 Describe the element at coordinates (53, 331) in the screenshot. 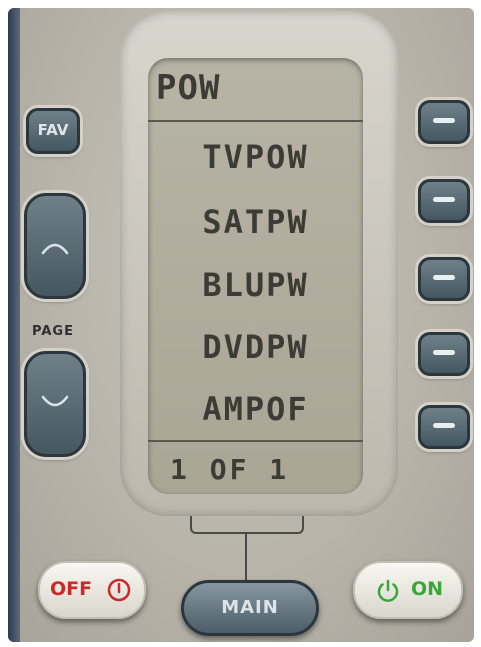

I see `page-label: PAGE` at that location.